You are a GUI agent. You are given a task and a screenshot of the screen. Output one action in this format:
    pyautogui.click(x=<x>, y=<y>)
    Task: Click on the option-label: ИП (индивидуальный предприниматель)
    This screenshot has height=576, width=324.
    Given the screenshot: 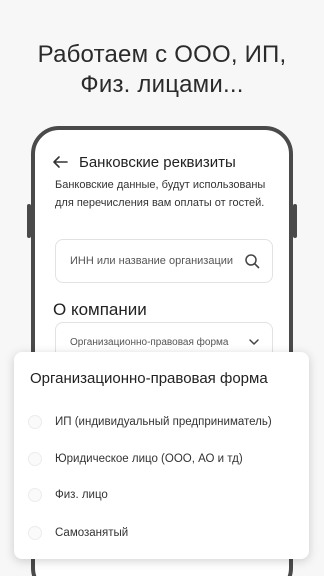 What is the action you would take?
    pyautogui.click(x=163, y=422)
    